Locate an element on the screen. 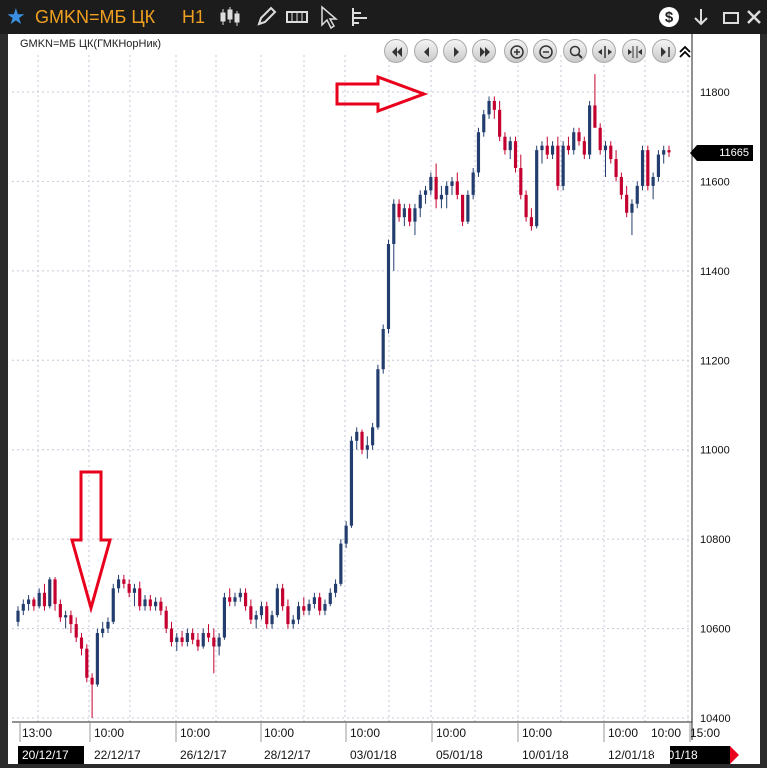 Image resolution: width=767 pixels, height=768 pixels. scroll-begin-icon is located at coordinates (396, 51).